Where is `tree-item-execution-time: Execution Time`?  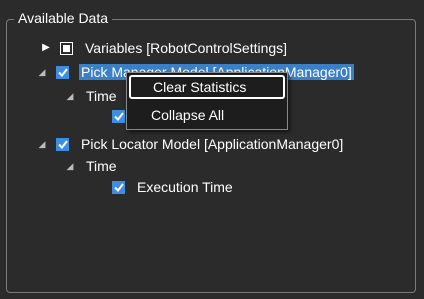 tree-item-execution-time: Execution Time is located at coordinates (173, 187).